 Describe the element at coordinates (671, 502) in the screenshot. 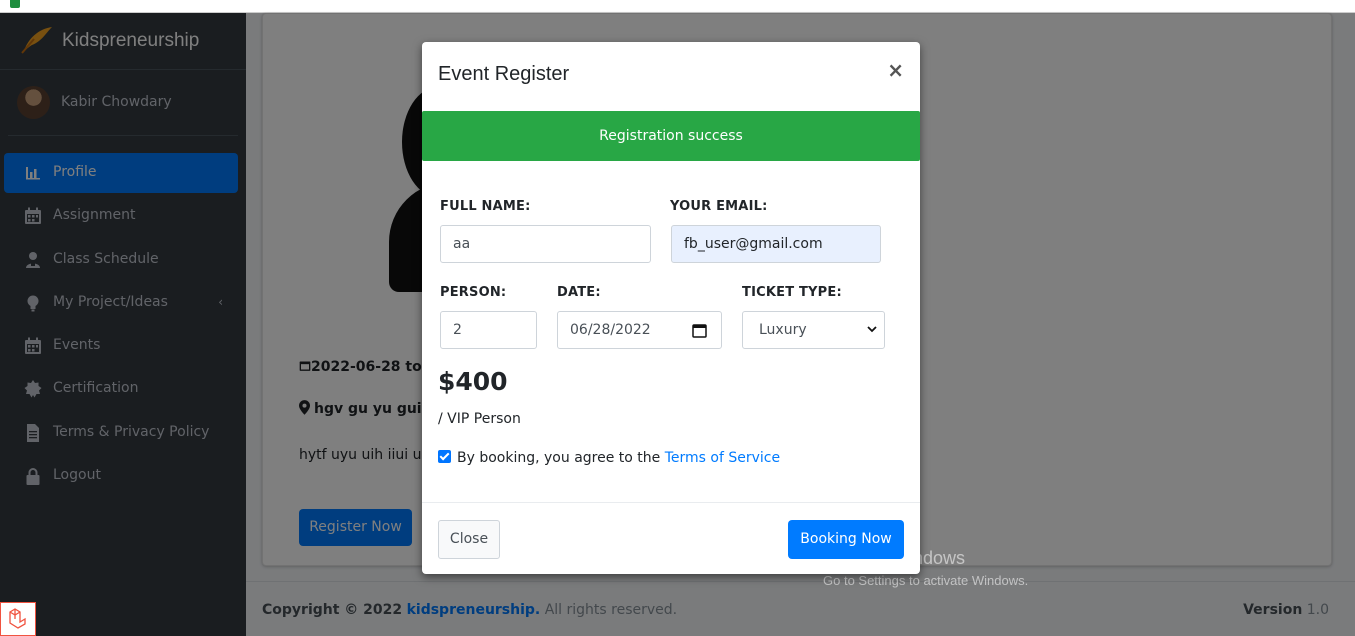

I see `modal-footer-divider` at that location.